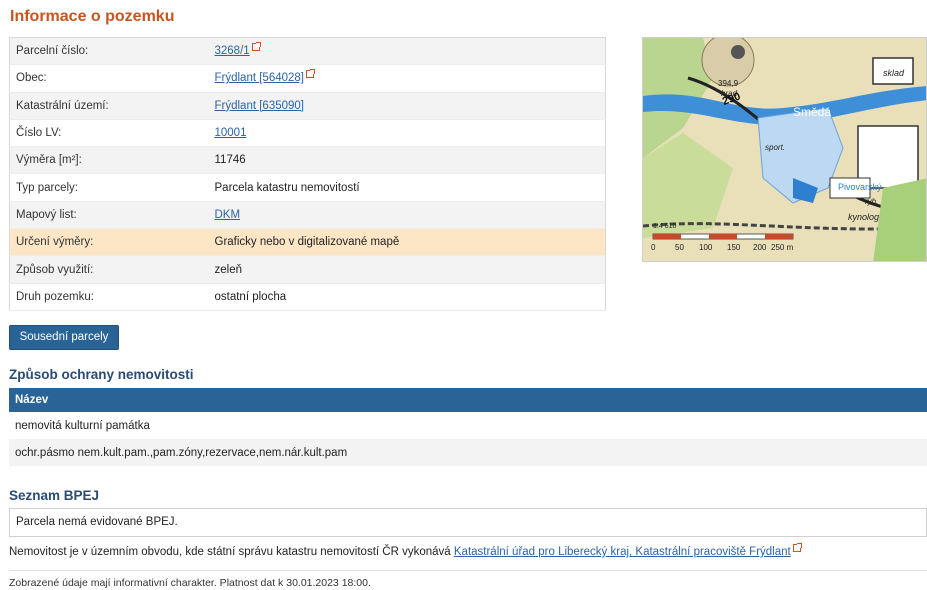 This screenshot has height=590, width=927. Describe the element at coordinates (782, 247) in the screenshot. I see `map-scale-tick: 250 m` at that location.